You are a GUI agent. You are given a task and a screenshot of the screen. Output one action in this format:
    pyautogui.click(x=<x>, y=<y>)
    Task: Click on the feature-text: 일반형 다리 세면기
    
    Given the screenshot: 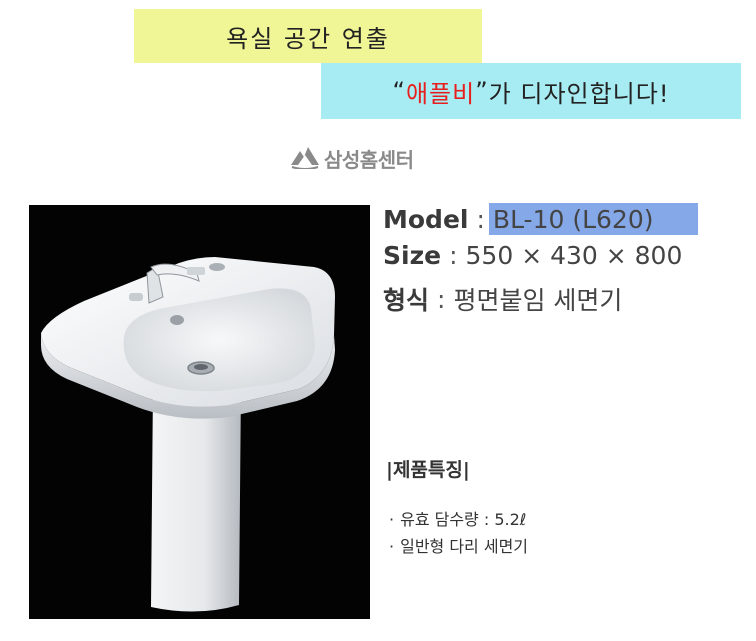 What is the action you would take?
    pyautogui.click(x=464, y=546)
    